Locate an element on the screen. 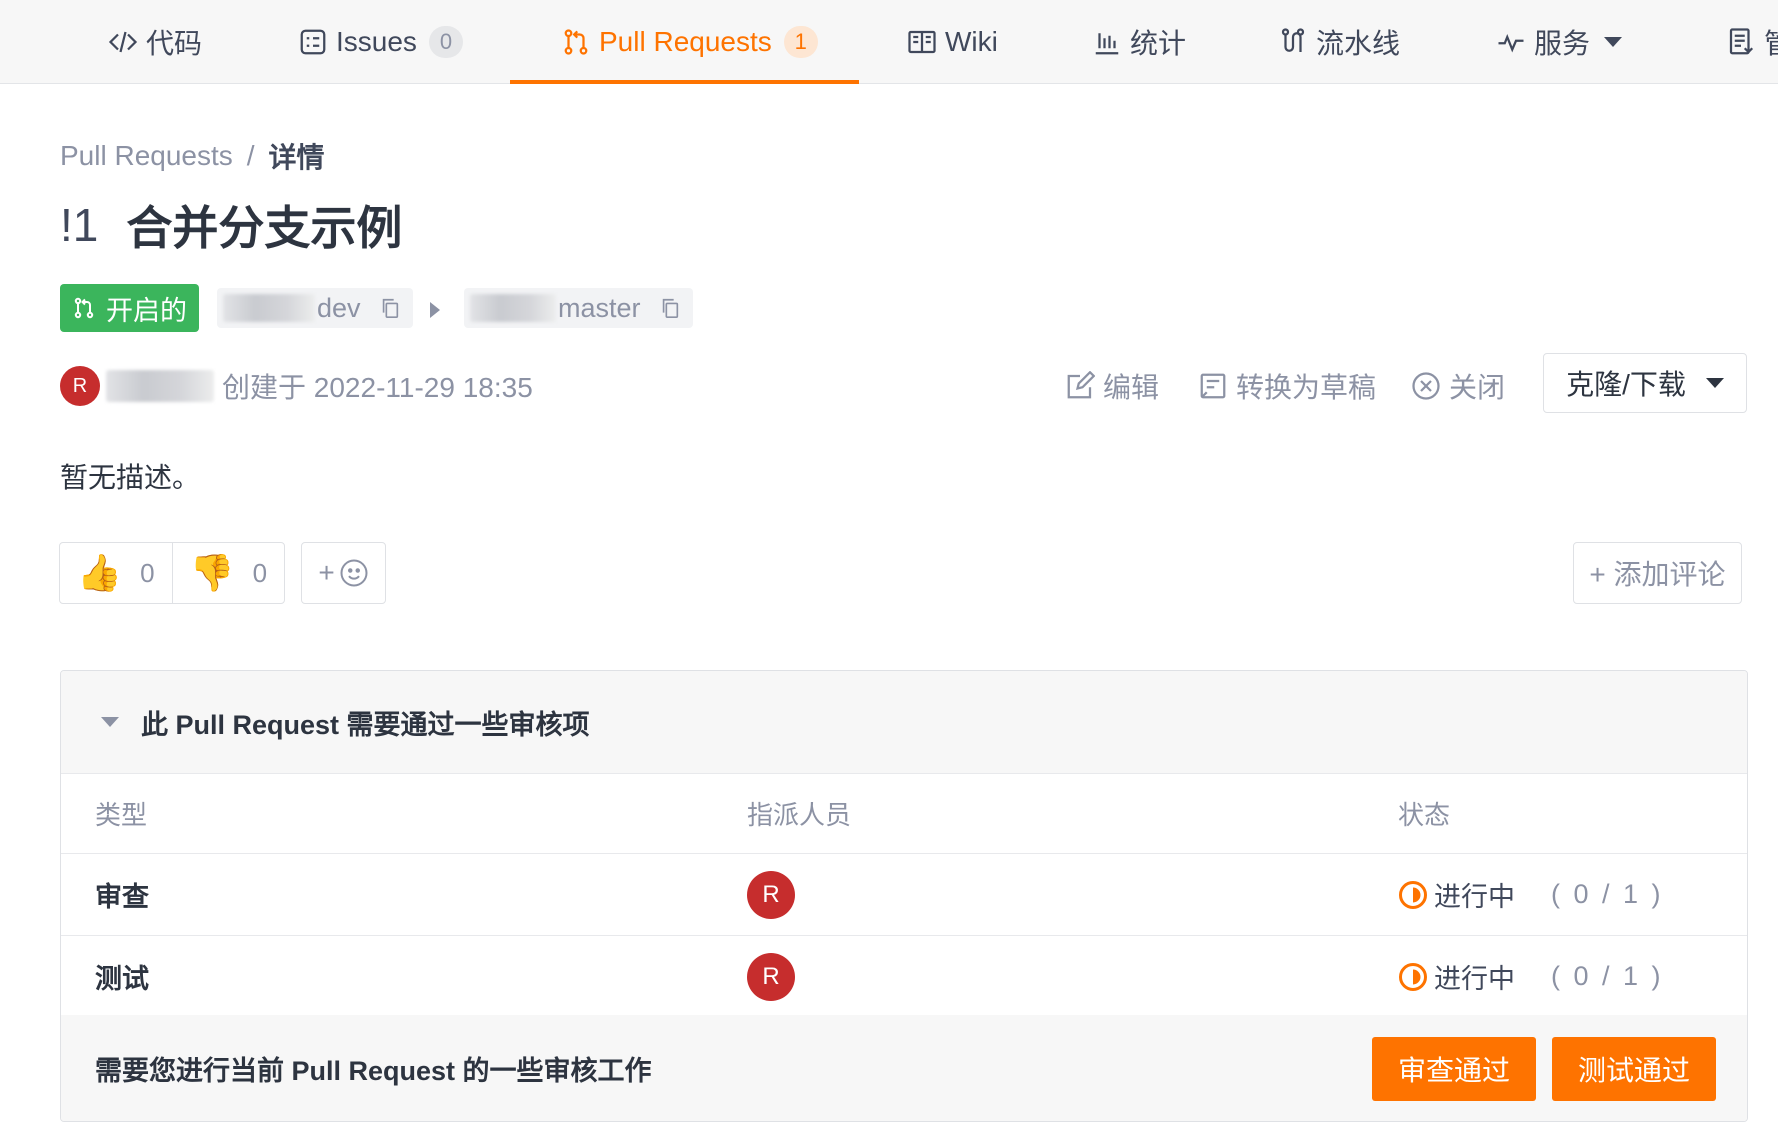  column-assignee: 指派人员 is located at coordinates (799, 815).